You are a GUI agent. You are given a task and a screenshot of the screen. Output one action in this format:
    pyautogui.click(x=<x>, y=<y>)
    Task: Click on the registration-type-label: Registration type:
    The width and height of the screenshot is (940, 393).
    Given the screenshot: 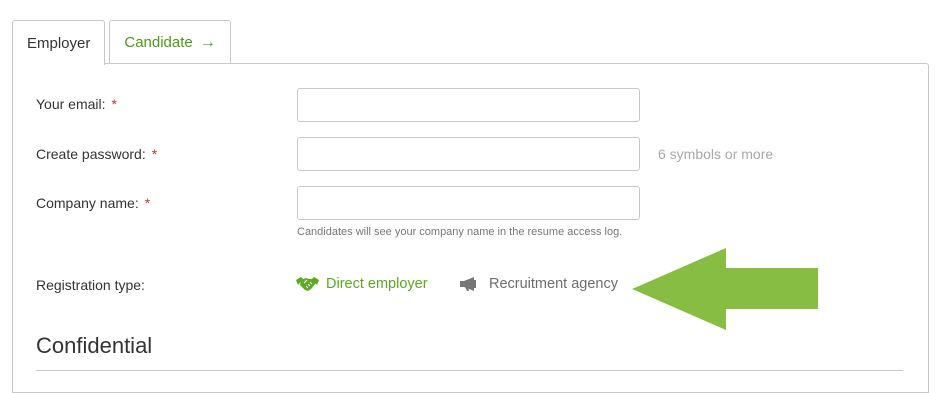 What is the action you would take?
    pyautogui.click(x=90, y=285)
    